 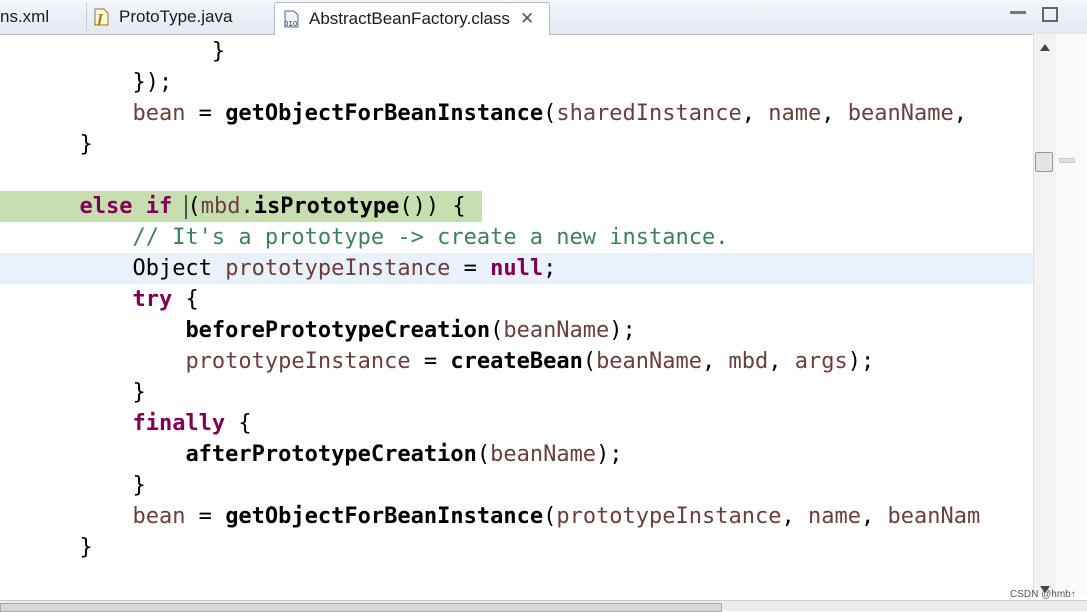 What do you see at coordinates (165, 299) in the screenshot?
I see `code-line: try {` at bounding box center [165, 299].